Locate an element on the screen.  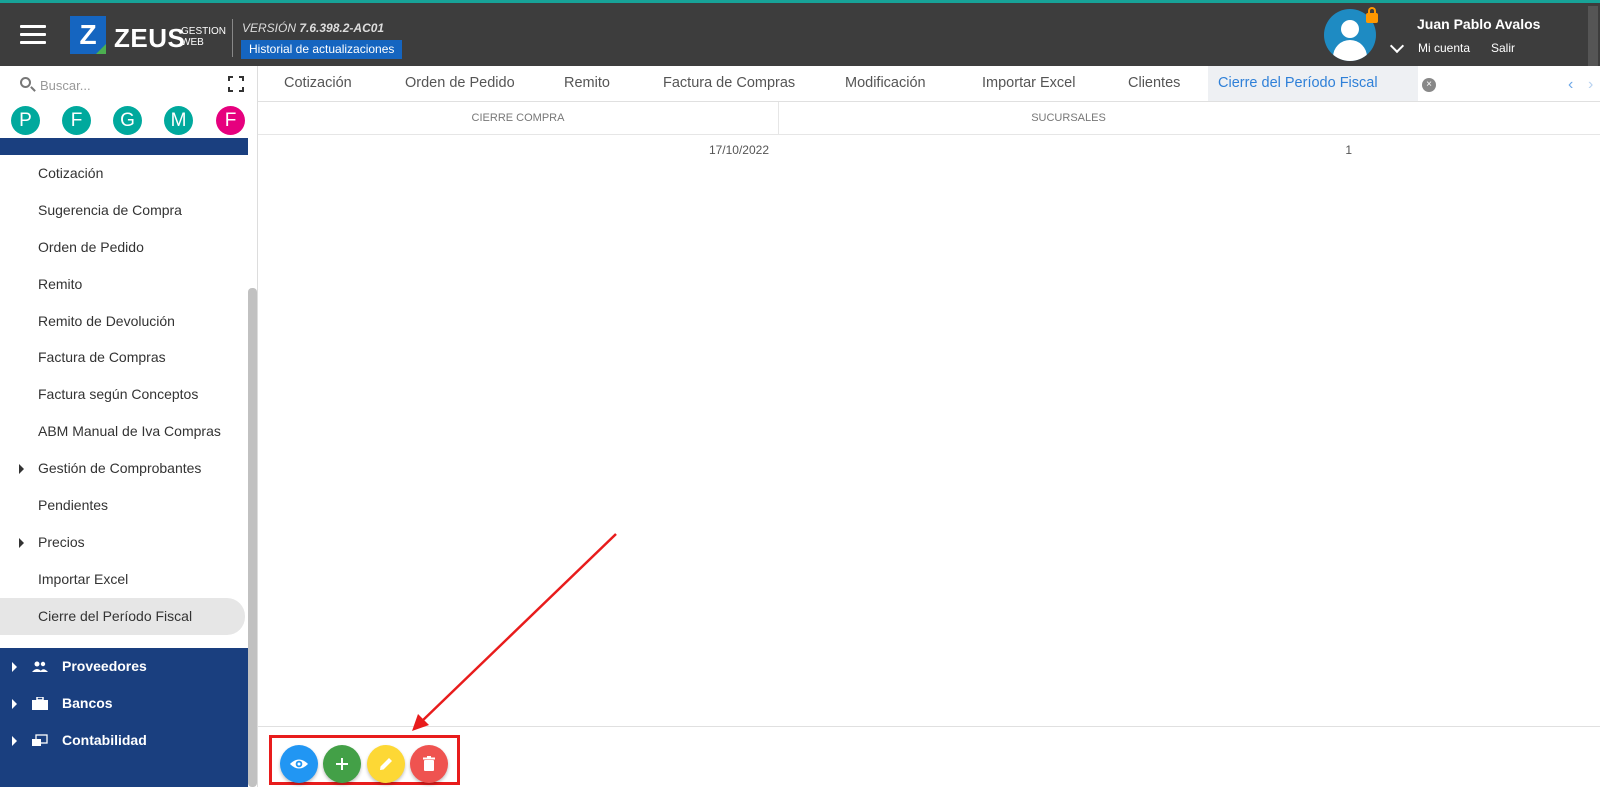
favorites-bar: P F G M F is located at coordinates (128, 122).